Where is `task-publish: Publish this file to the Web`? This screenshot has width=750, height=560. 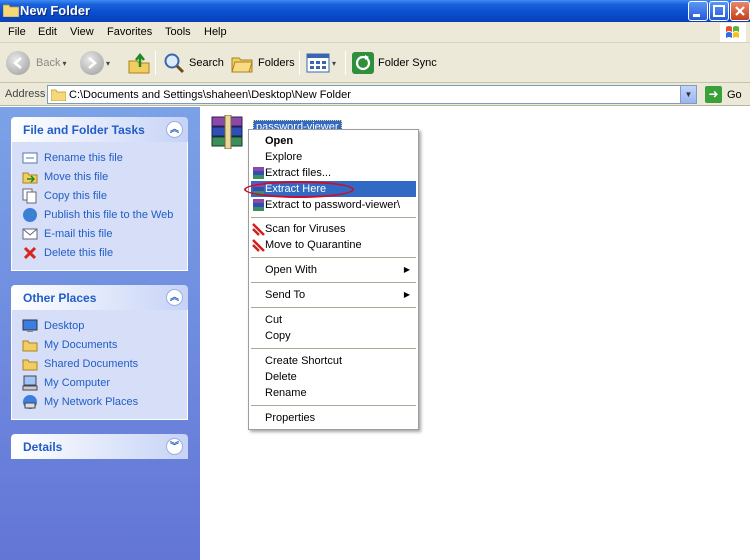
task-publish: Publish this file to the Web is located at coordinates (104, 214).